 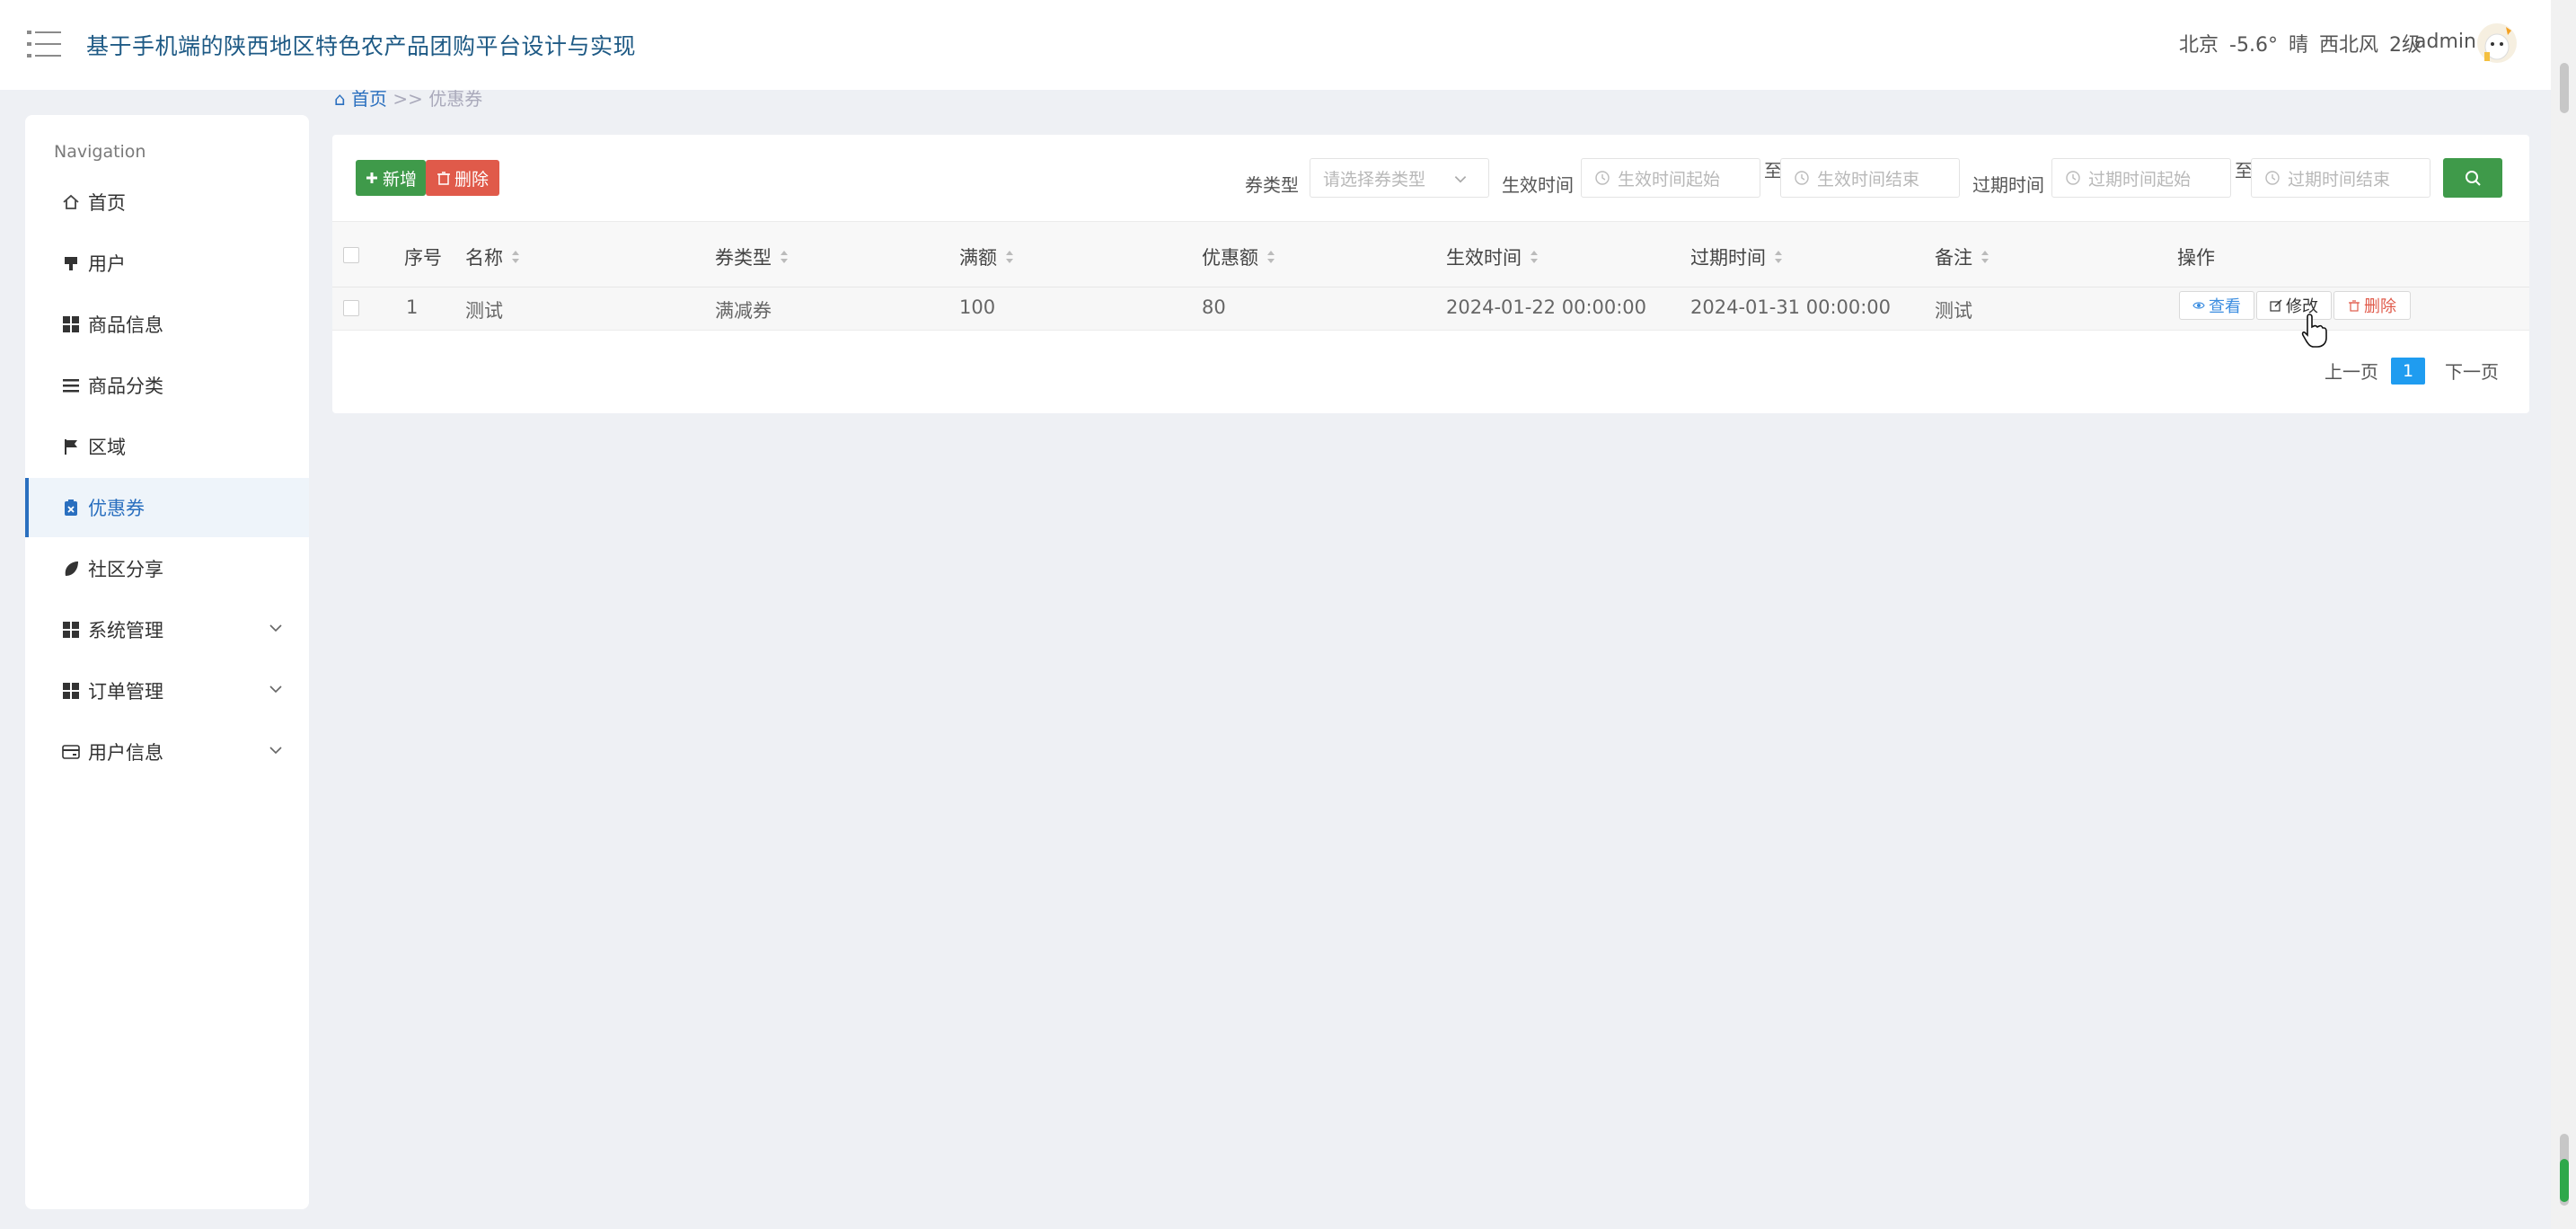 I want to click on plus-icon, so click(x=371, y=177).